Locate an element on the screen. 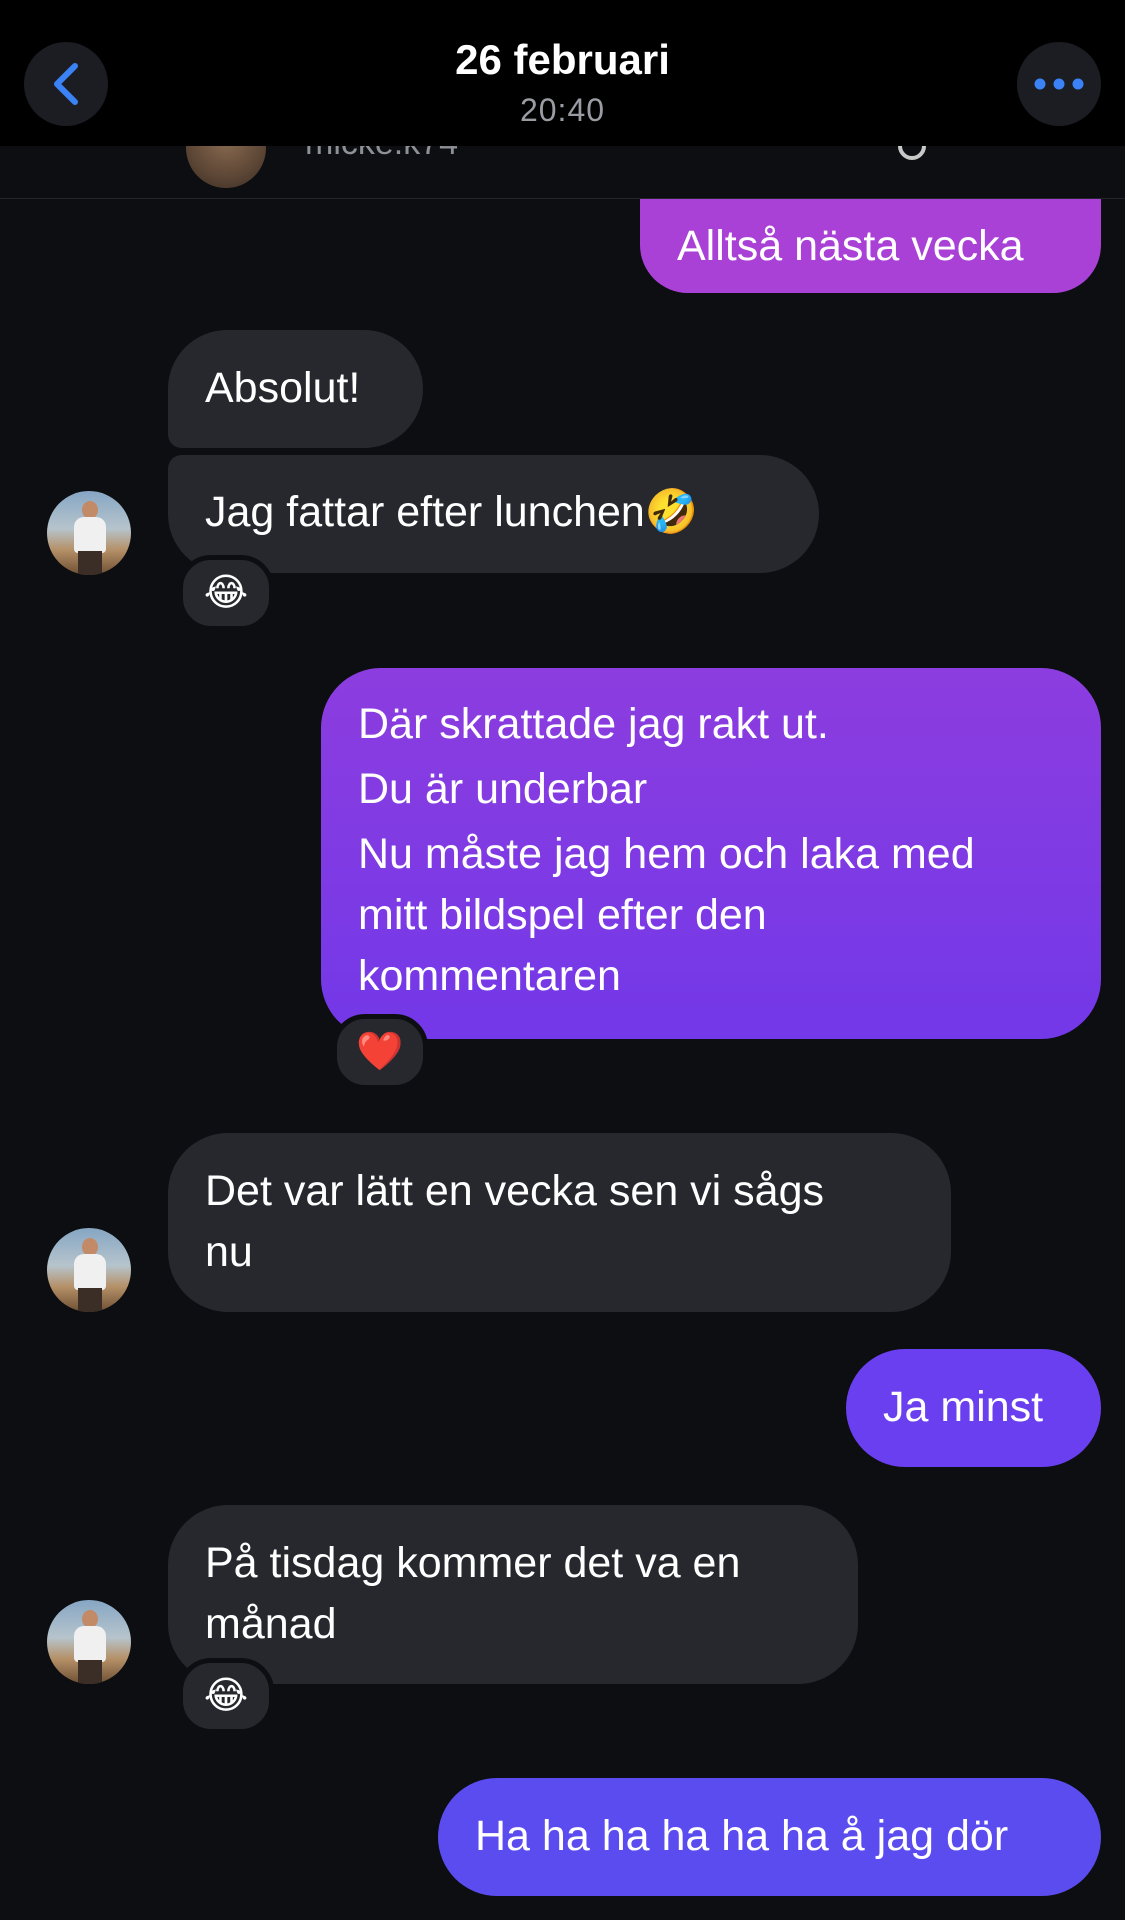 This screenshot has height=1920, width=1125. message-text-line: Nu måste jag hem och laka med is located at coordinates (666, 854).